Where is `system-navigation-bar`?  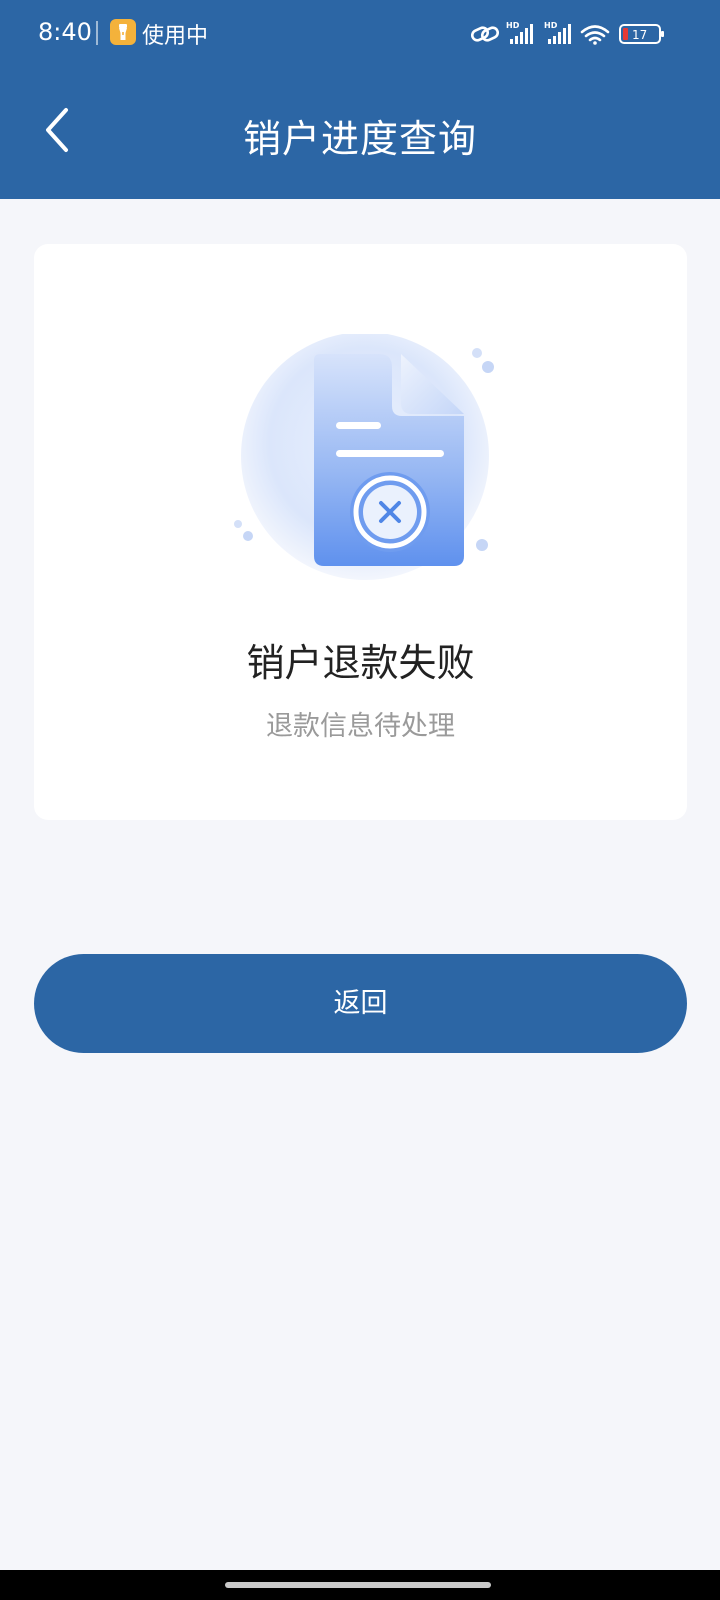 system-navigation-bar is located at coordinates (360, 1585).